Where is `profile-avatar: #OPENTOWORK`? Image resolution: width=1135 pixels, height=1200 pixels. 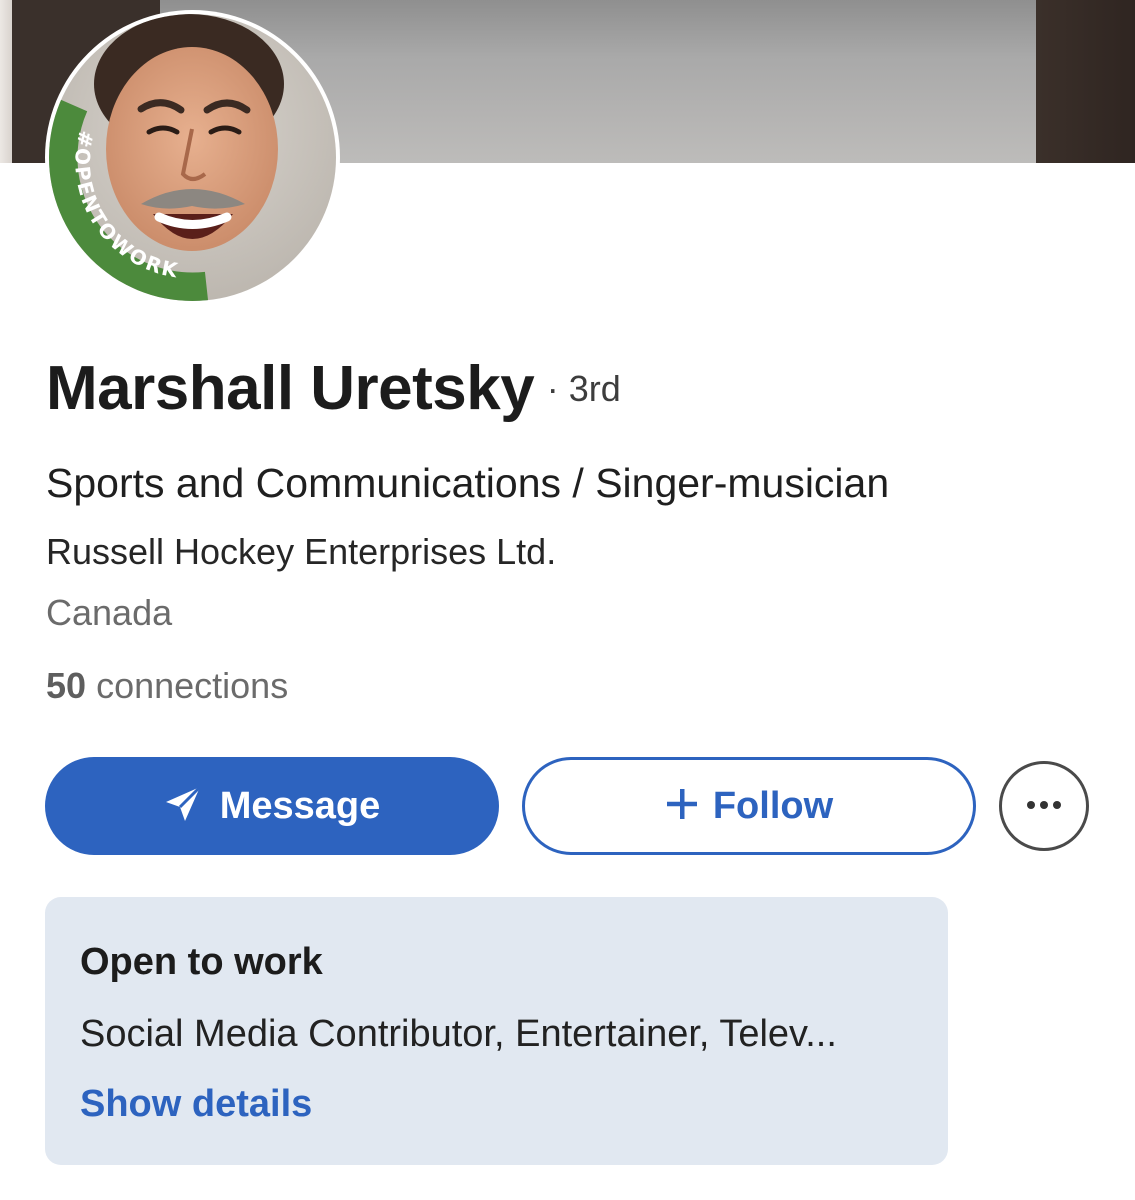 profile-avatar: #OPENTOWORK is located at coordinates (192, 157).